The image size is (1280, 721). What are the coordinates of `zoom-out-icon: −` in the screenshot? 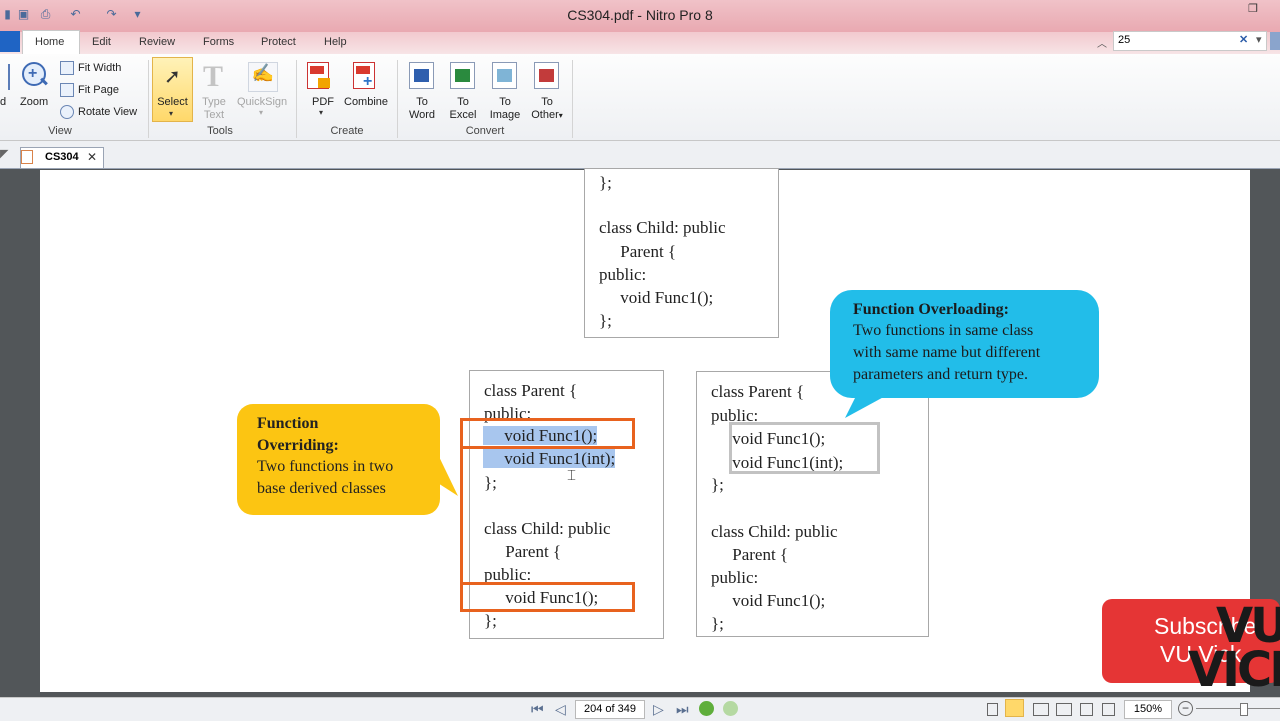 It's located at (1185, 708).